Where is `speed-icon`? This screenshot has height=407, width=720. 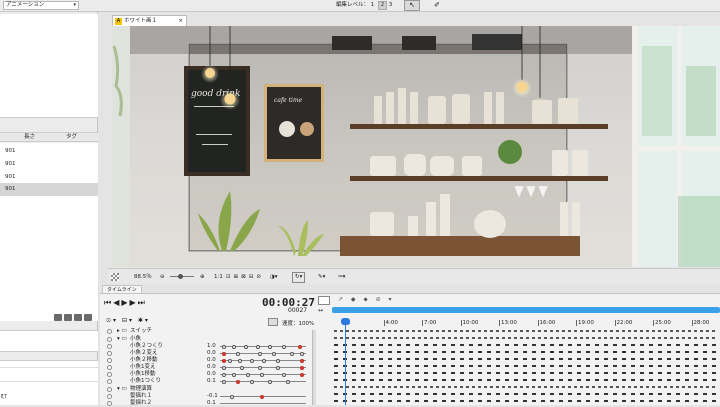
speed-icon is located at coordinates (273, 322).